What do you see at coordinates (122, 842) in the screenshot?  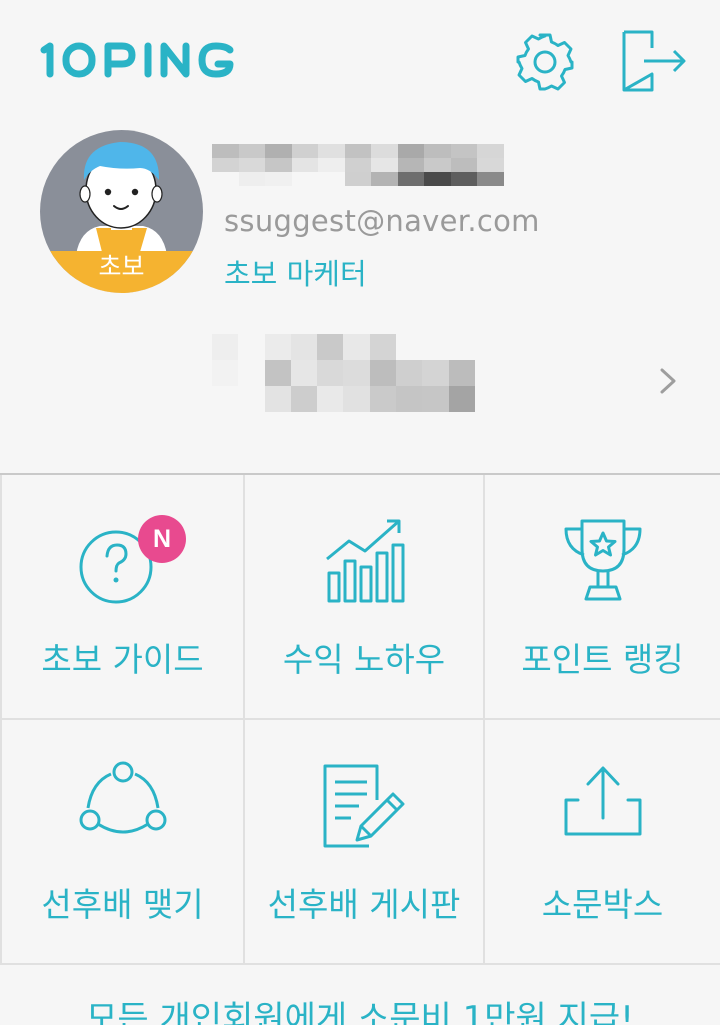 I see `menu-item-mentor-link: 선후배 맺기` at bounding box center [122, 842].